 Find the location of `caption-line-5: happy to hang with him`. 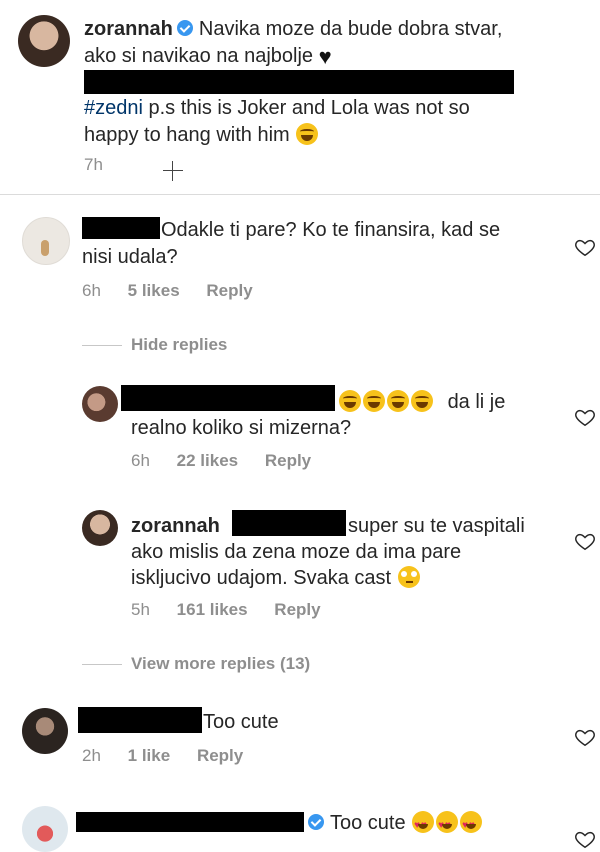

caption-line-5: happy to hang with him is located at coordinates (201, 135).